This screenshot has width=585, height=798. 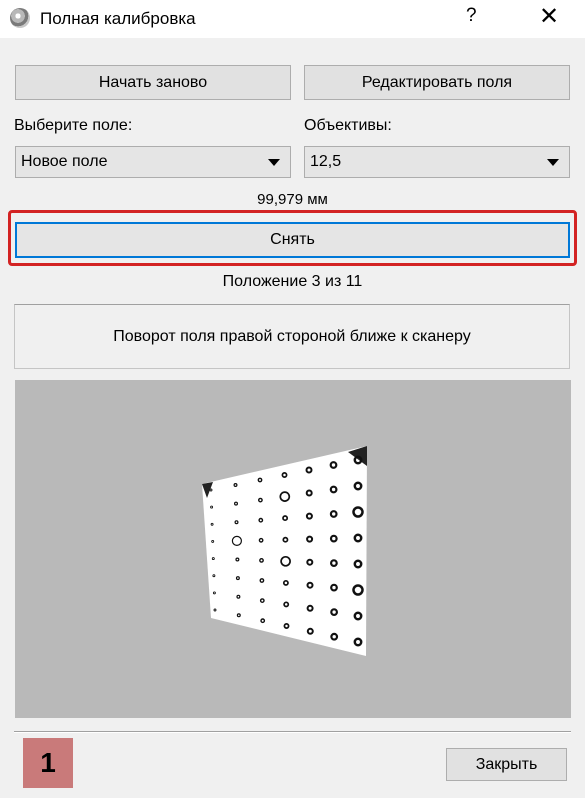 What do you see at coordinates (437, 82) in the screenshot?
I see `edit-fields-button: Редактировать поля` at bounding box center [437, 82].